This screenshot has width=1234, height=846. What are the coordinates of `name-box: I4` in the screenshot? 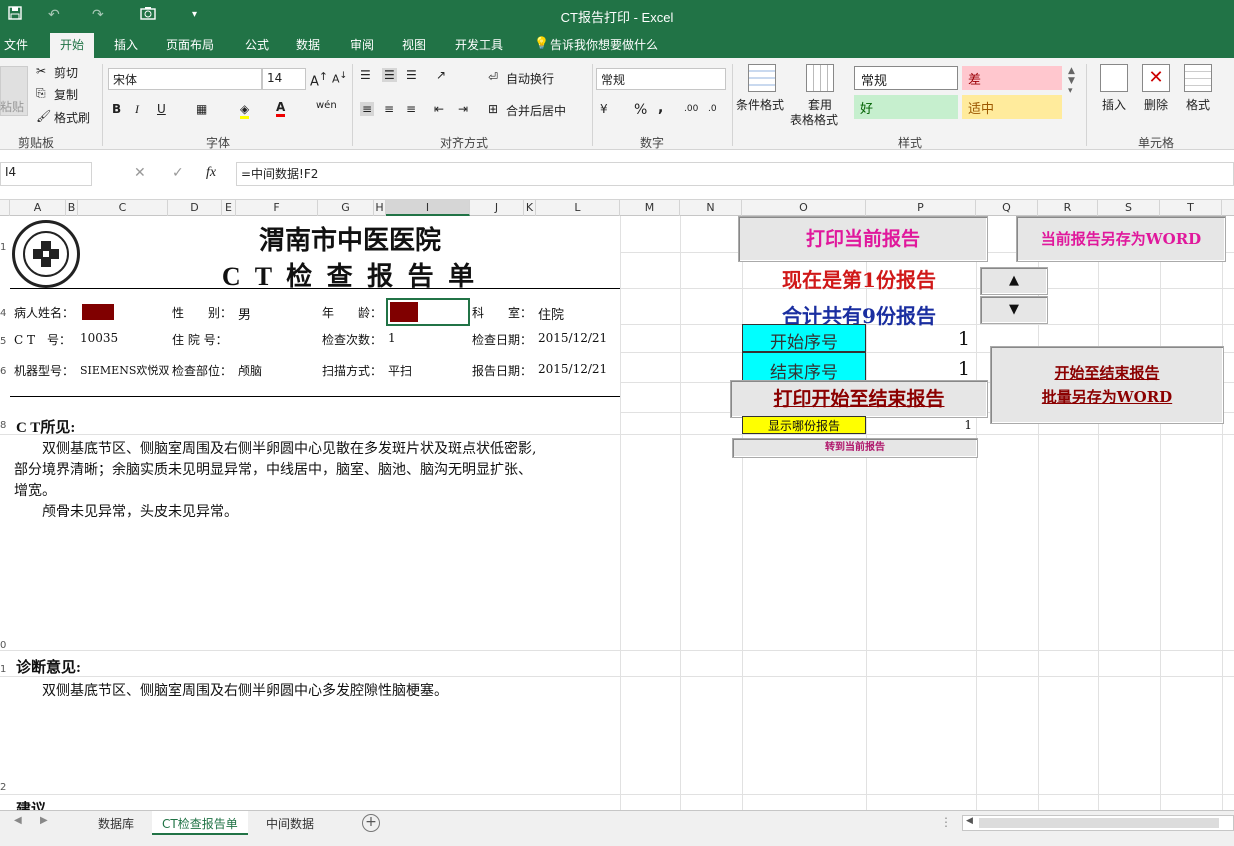 It's located at (46, 174).